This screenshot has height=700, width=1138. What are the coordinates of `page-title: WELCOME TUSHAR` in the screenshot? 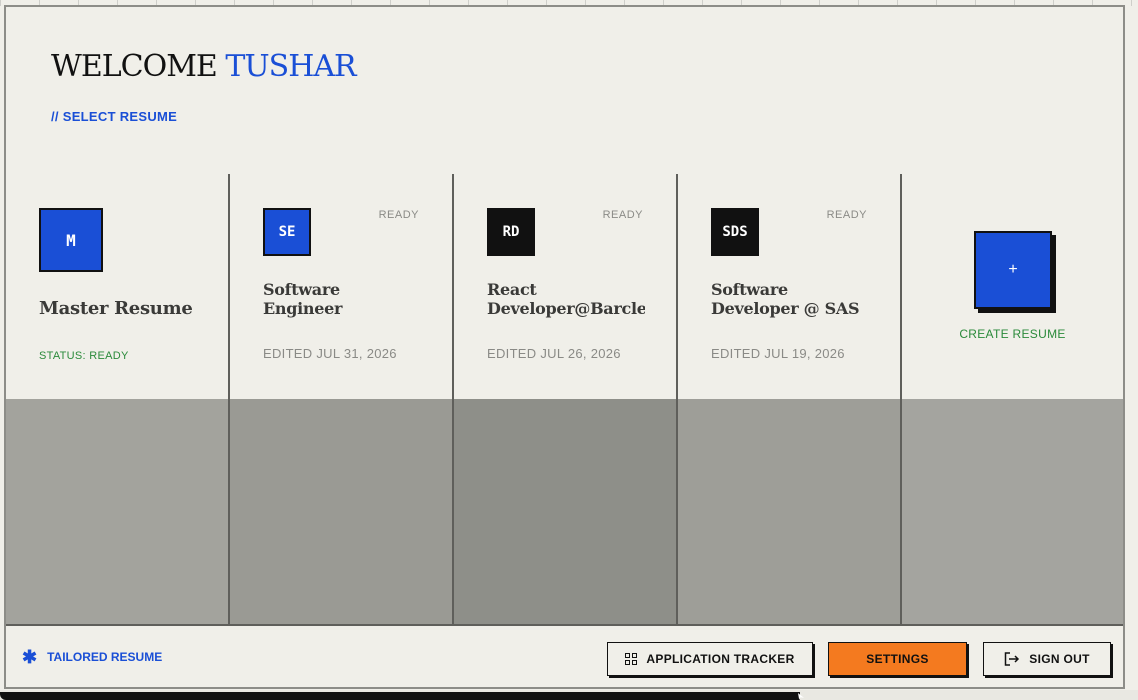 It's located at (204, 66).